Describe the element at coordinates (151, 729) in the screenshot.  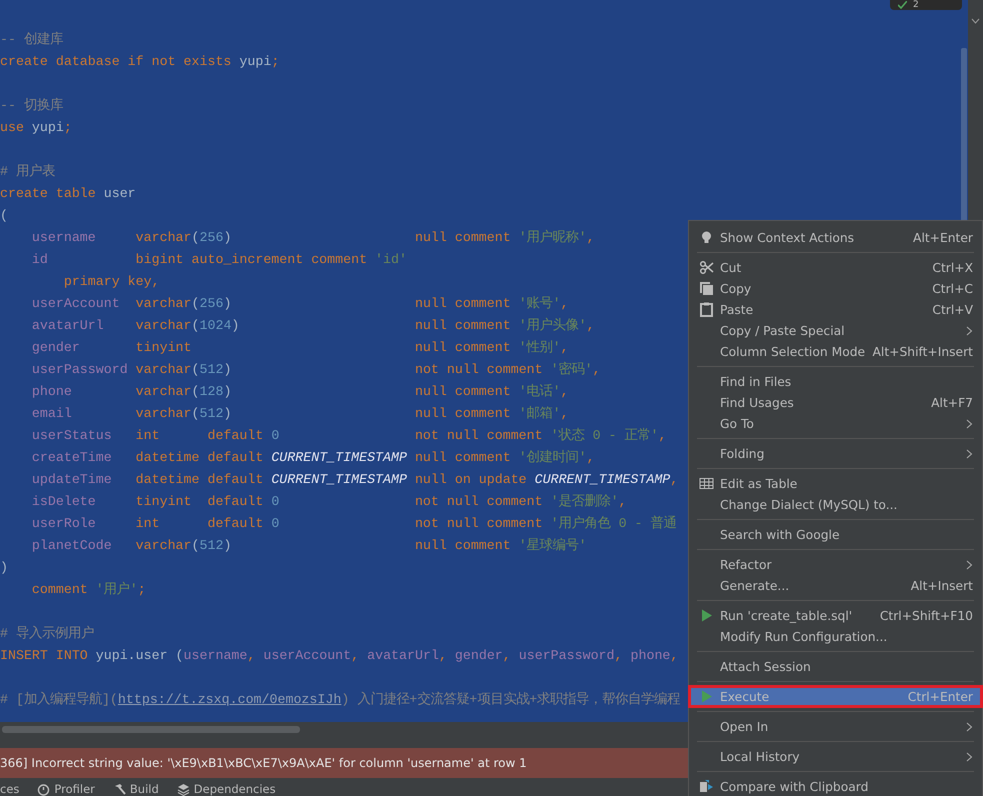
I see `scrollbar-thumb` at that location.